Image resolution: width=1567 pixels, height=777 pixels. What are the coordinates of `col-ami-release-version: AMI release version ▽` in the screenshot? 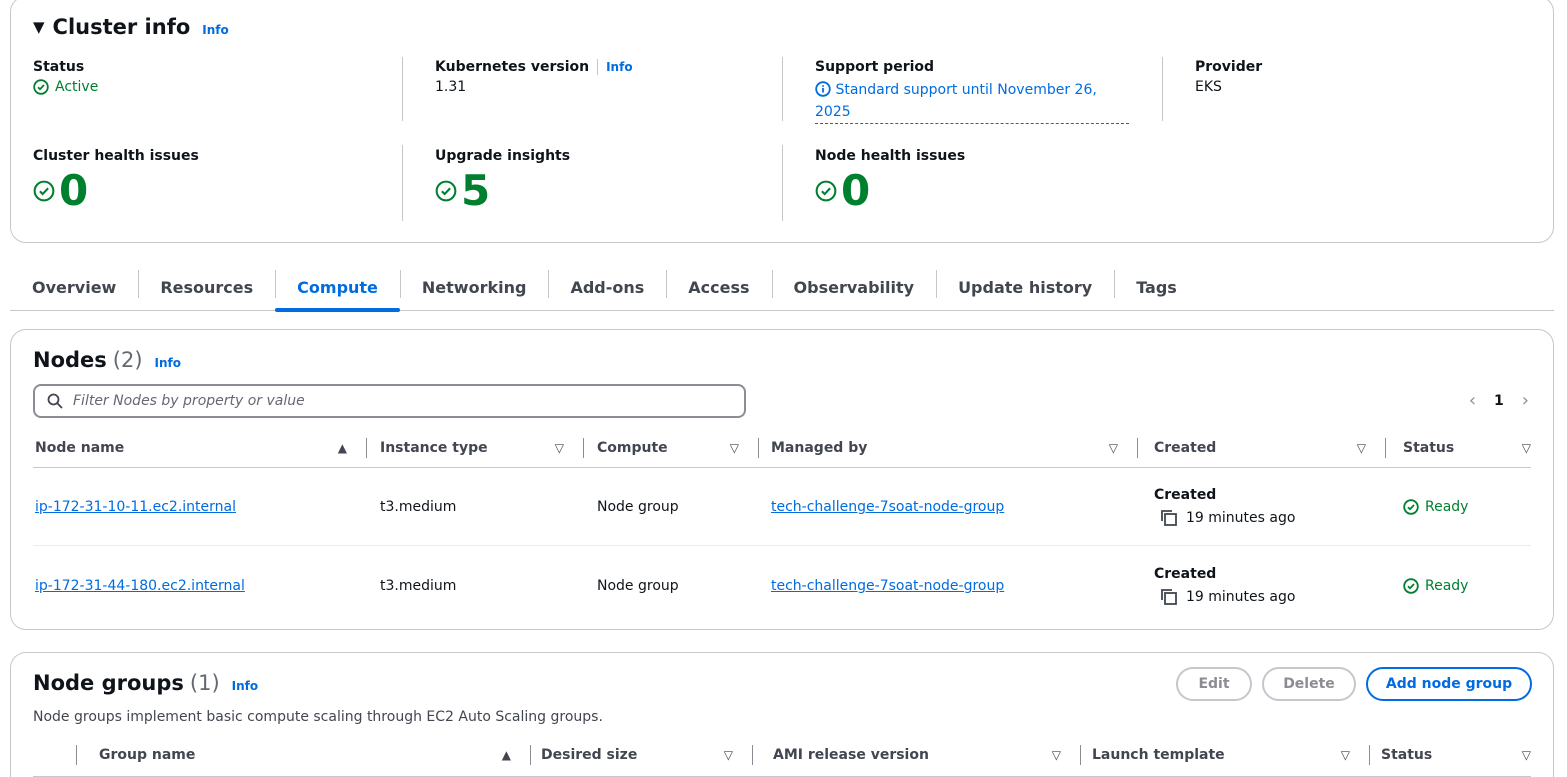 It's located at (927, 755).